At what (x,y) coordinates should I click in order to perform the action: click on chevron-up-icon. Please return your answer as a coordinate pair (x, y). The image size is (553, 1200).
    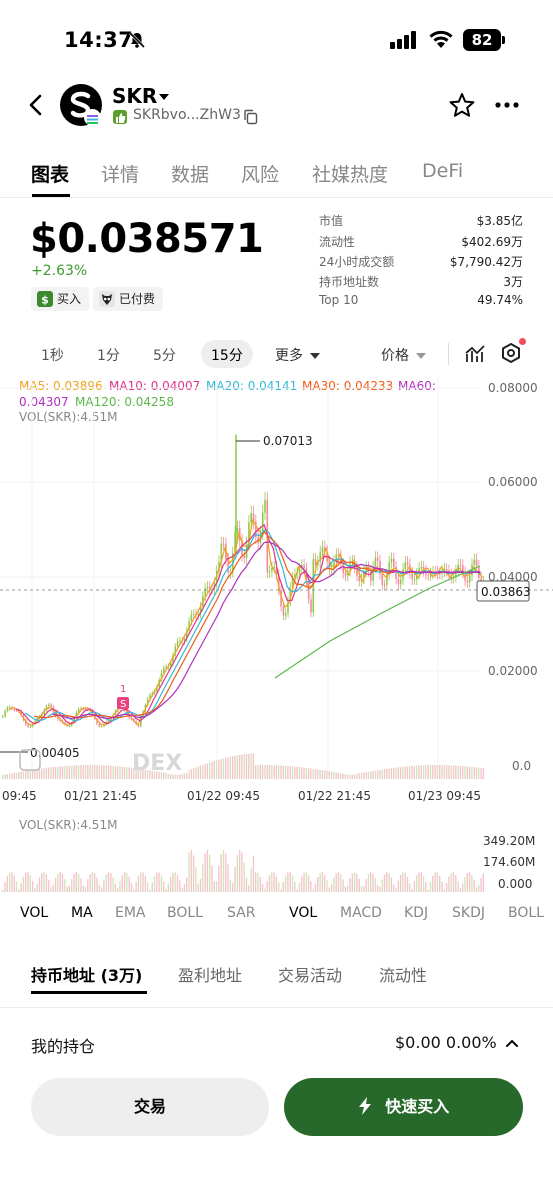
    Looking at the image, I should click on (512, 1043).